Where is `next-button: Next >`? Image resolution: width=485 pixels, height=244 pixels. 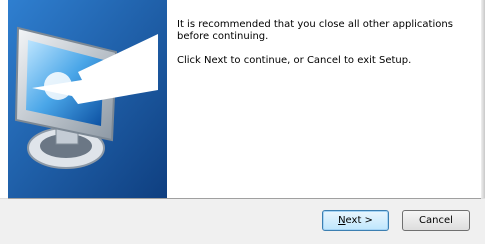
next-button: Next > is located at coordinates (355, 220).